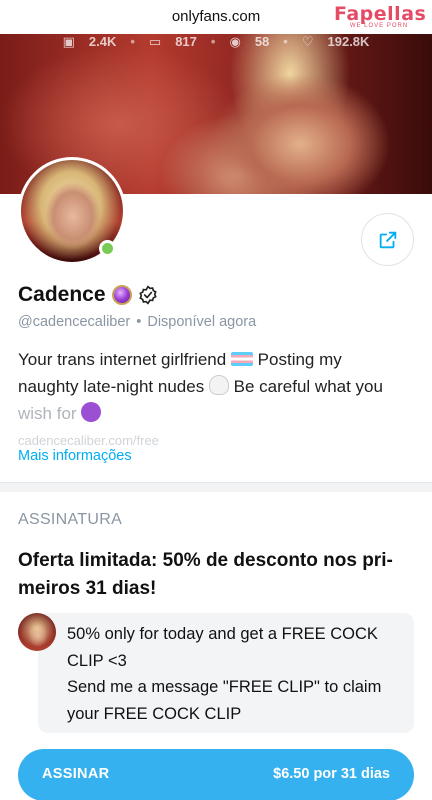 The image size is (432, 800). I want to click on share-button, so click(387, 239).